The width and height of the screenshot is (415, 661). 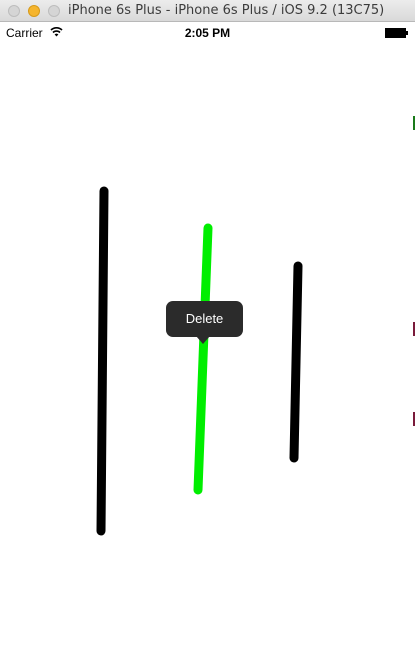 I want to click on zoom-window-button, so click(x=54, y=11).